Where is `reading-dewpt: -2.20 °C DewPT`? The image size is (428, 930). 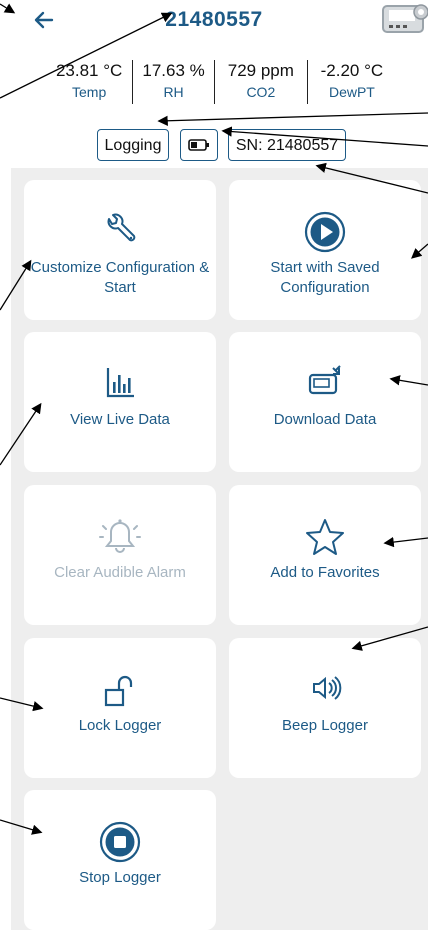 reading-dewpt: -2.20 °C DewPT is located at coordinates (352, 82).